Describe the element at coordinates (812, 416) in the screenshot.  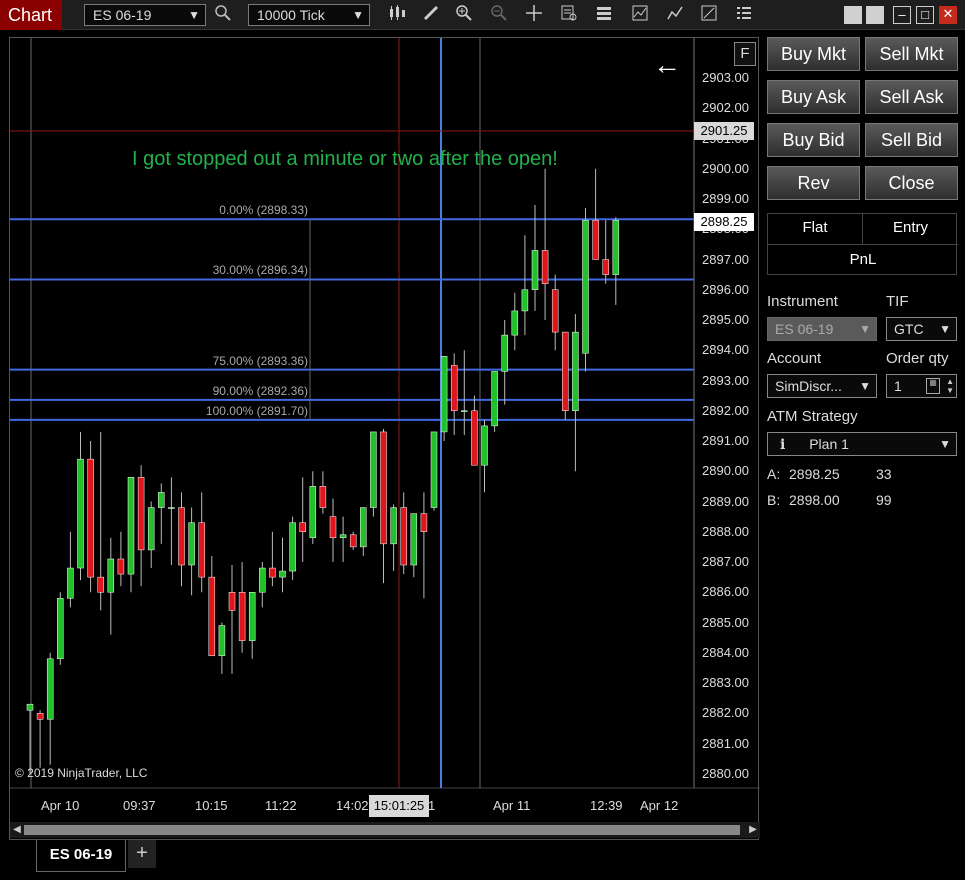
I see `atm-strategy-label: ATM Strategy` at that location.